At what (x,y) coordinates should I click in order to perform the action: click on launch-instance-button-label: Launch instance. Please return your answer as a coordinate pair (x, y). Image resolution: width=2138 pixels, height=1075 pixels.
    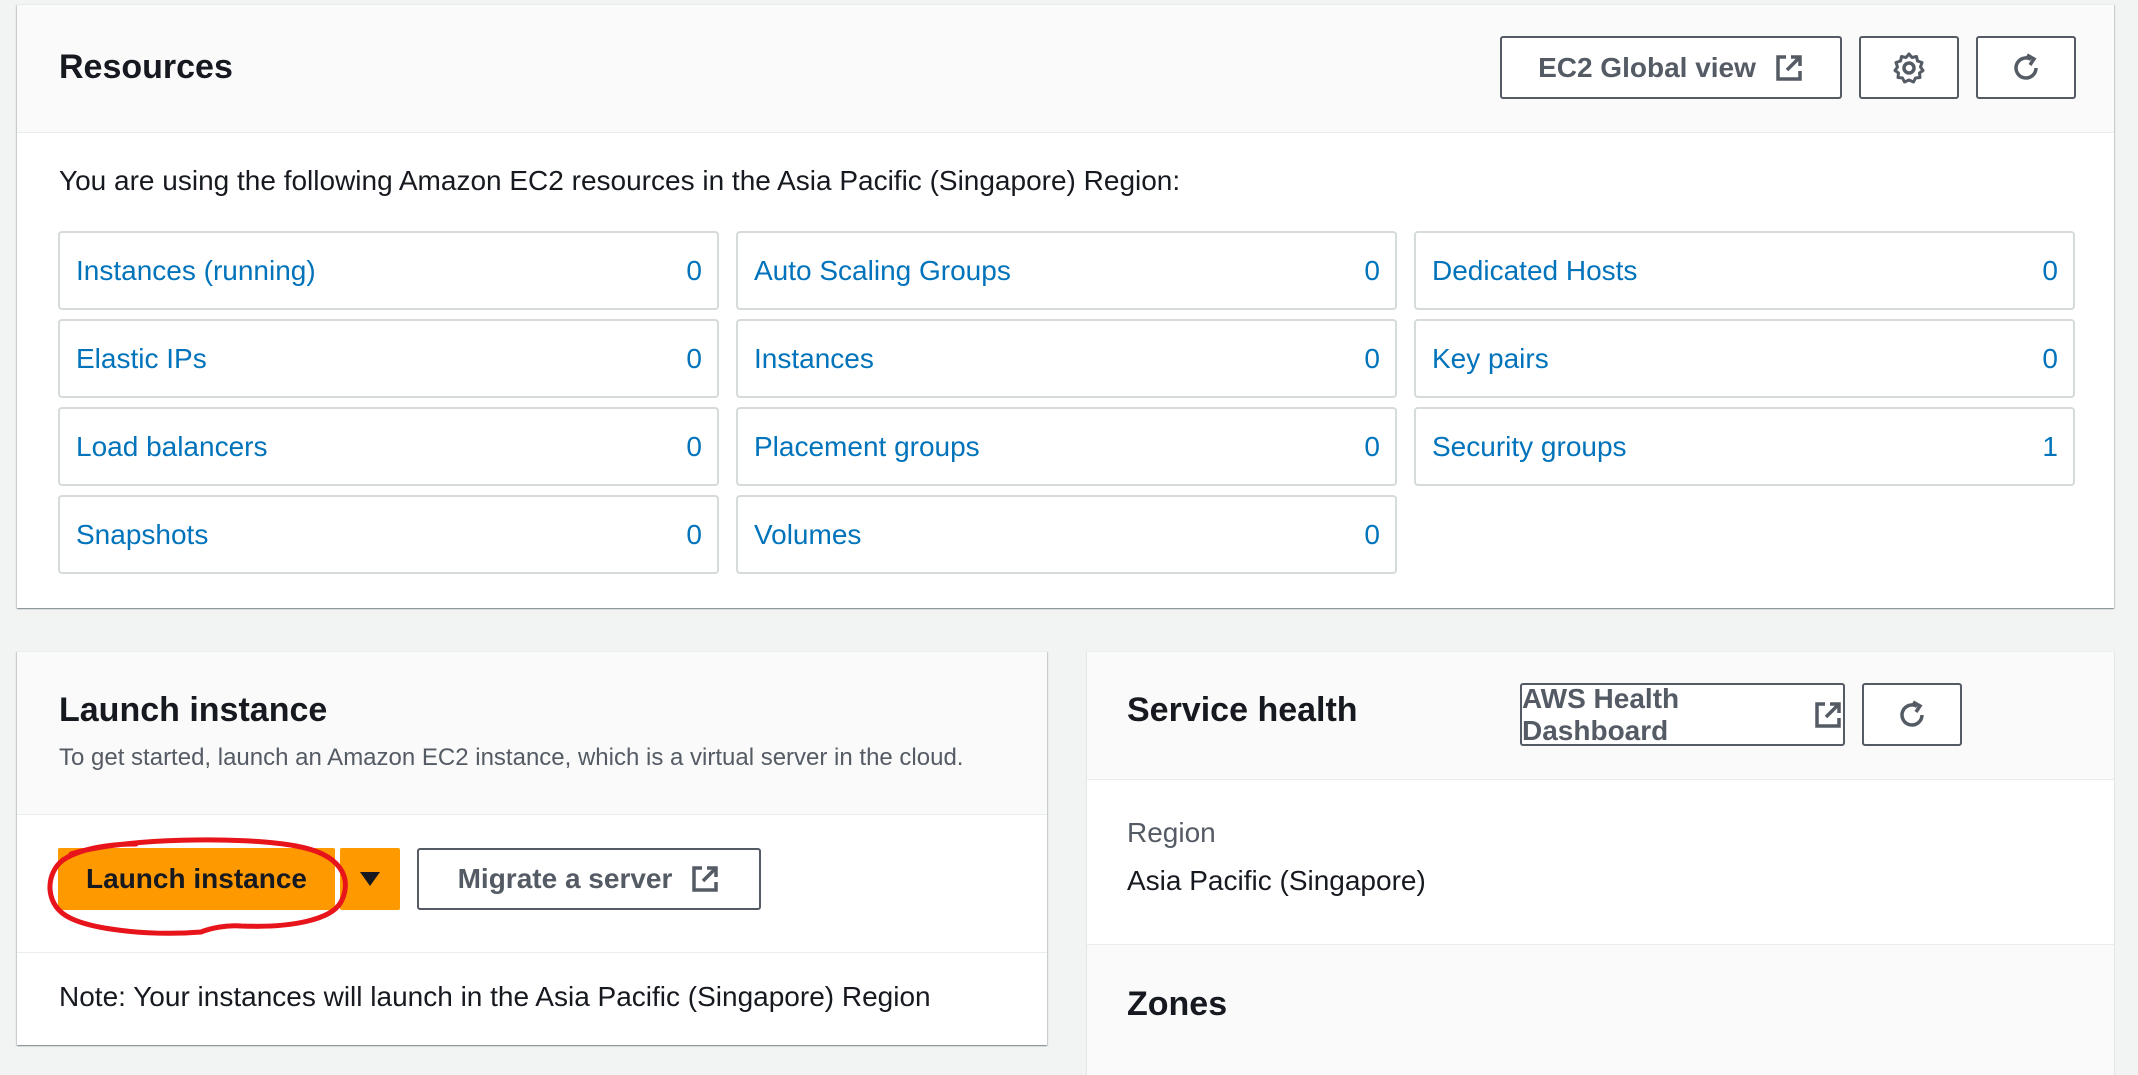
    Looking at the image, I should click on (196, 878).